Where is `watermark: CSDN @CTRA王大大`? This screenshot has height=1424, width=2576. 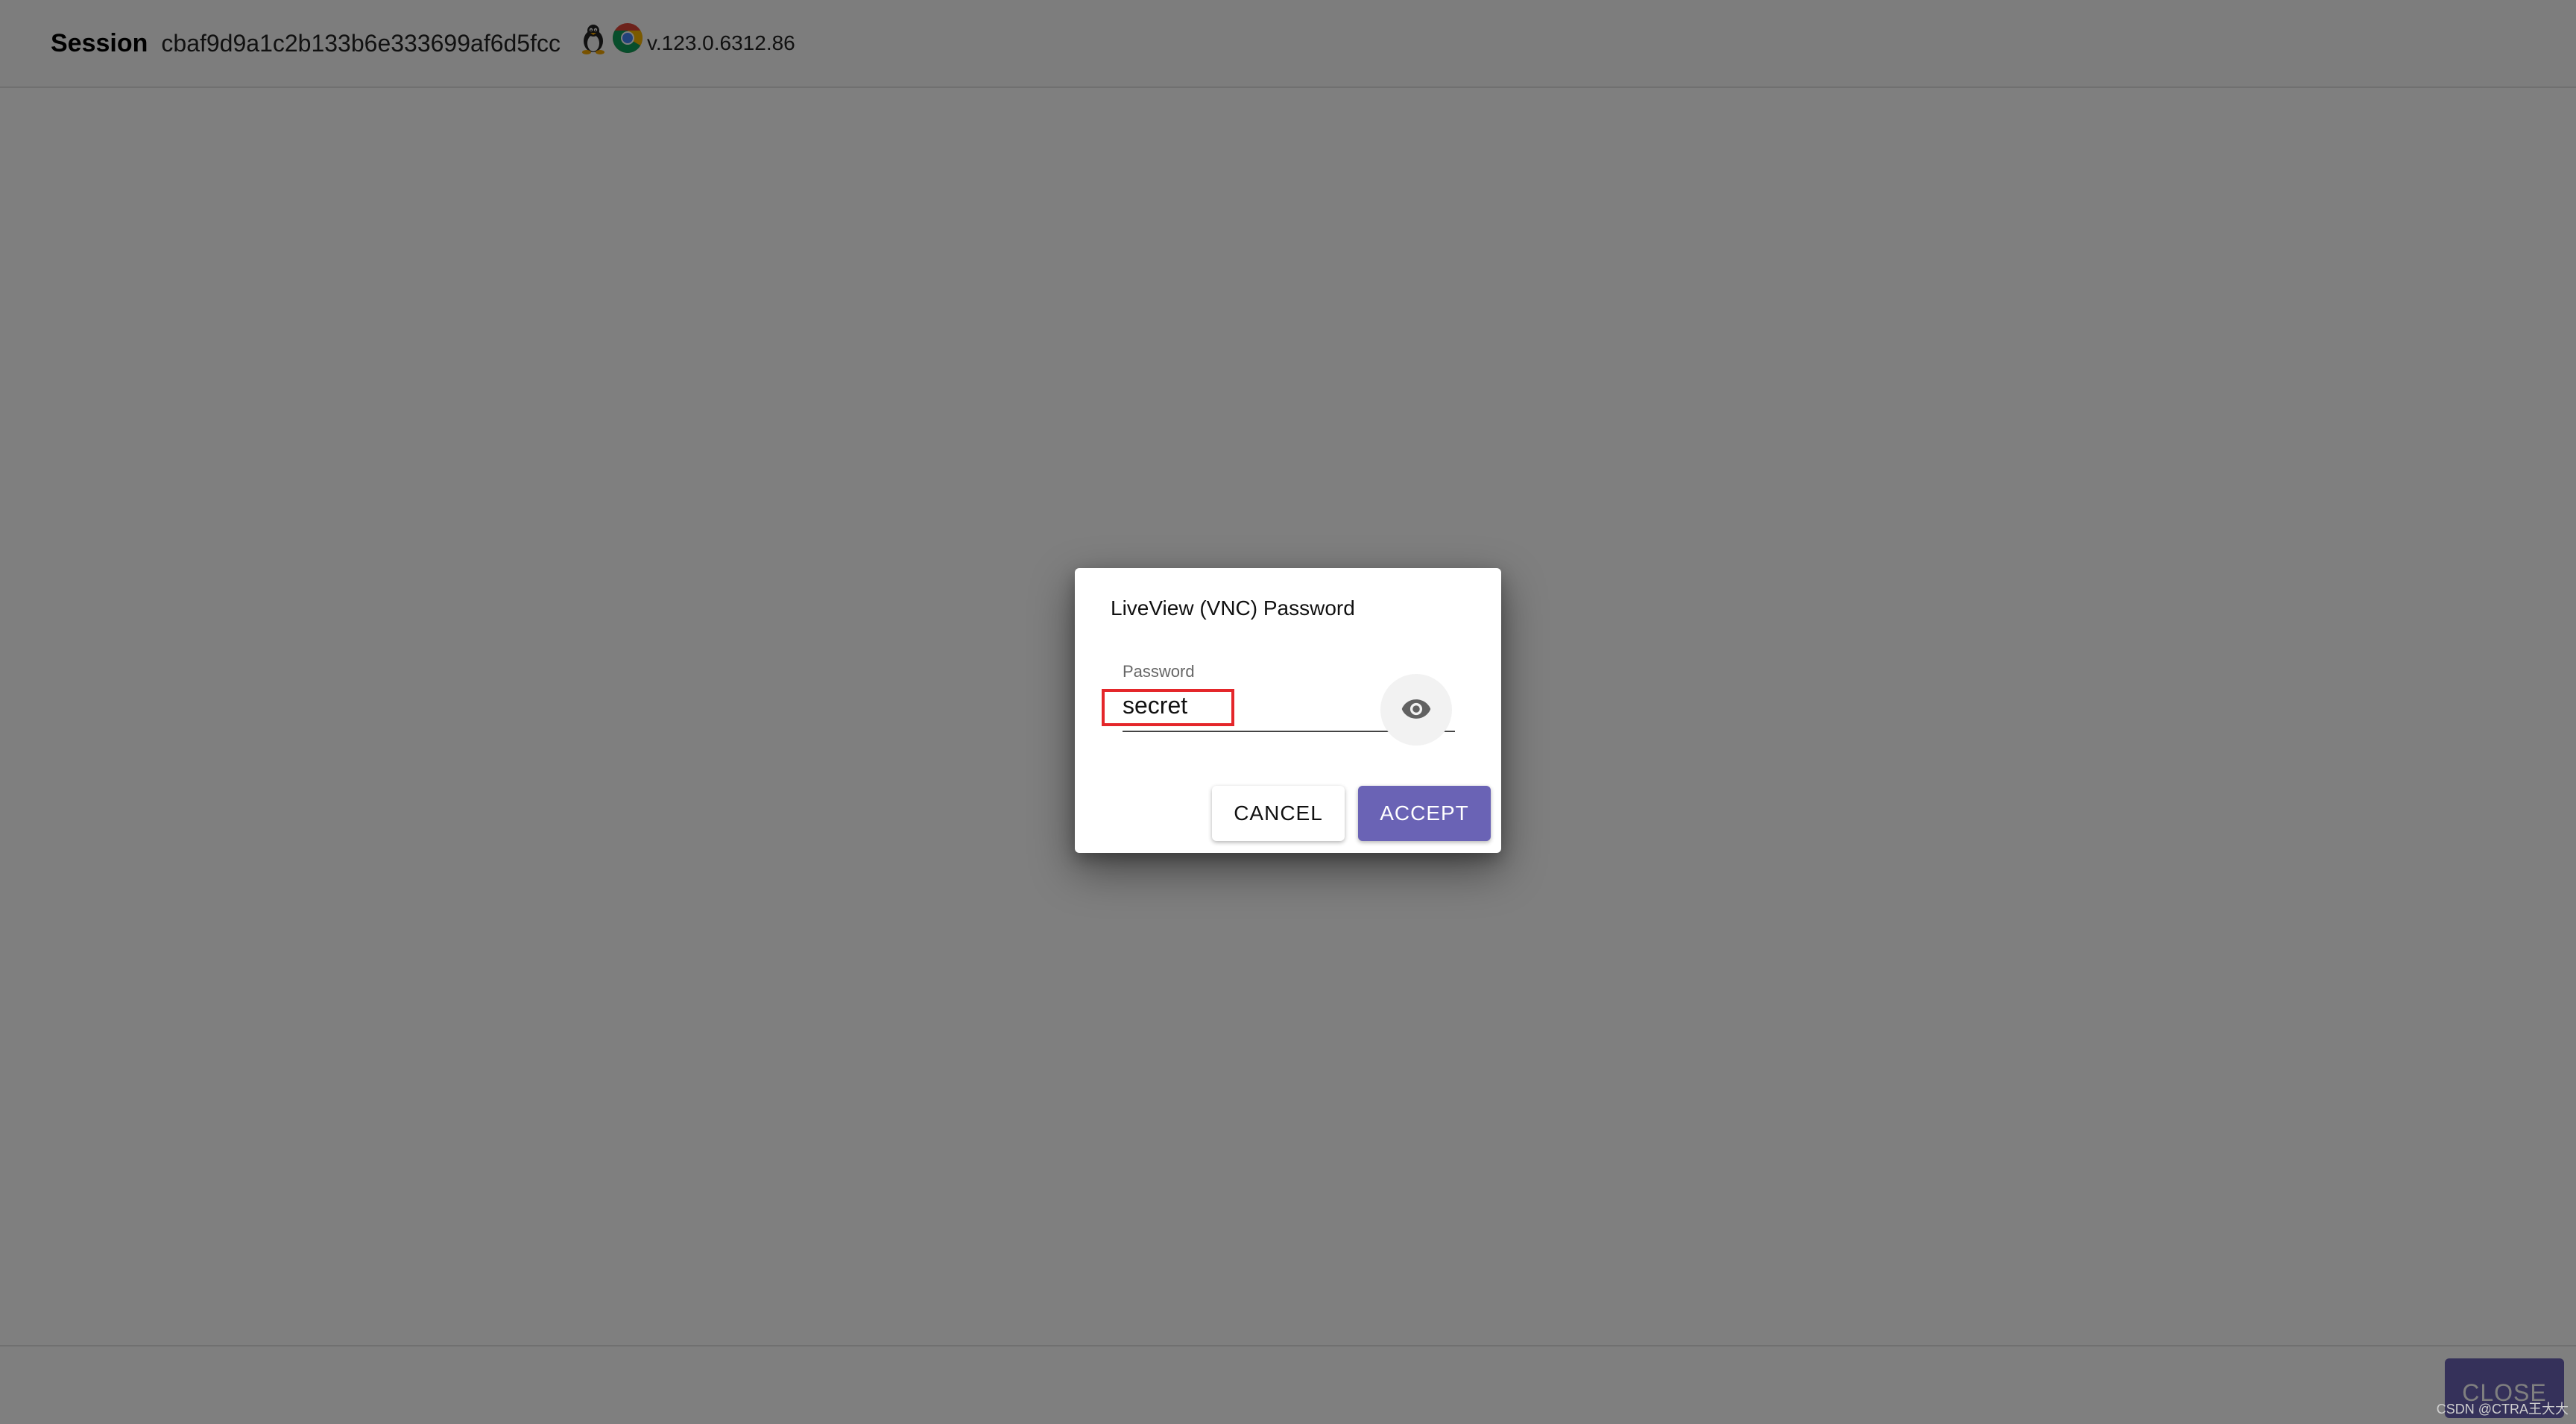
watermark: CSDN @CTRA王大大 is located at coordinates (2502, 1409).